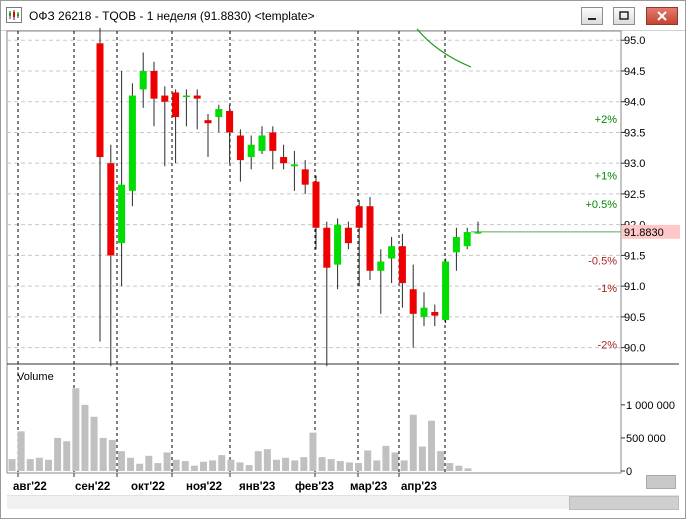 The width and height of the screenshot is (686, 519). What do you see at coordinates (634, 72) in the screenshot?
I see `price-tick-label: 94.5` at bounding box center [634, 72].